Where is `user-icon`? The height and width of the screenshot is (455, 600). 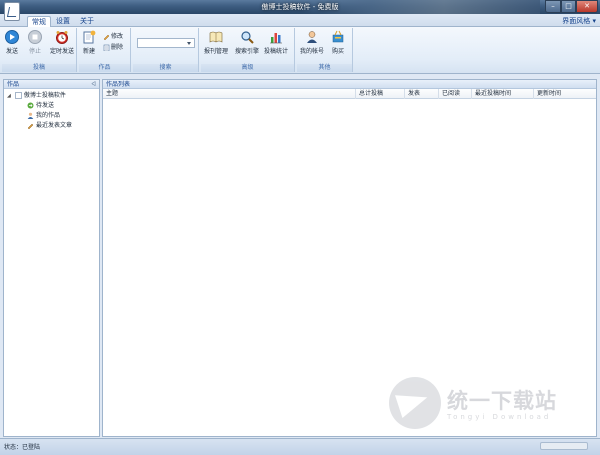 user-icon is located at coordinates (312, 37).